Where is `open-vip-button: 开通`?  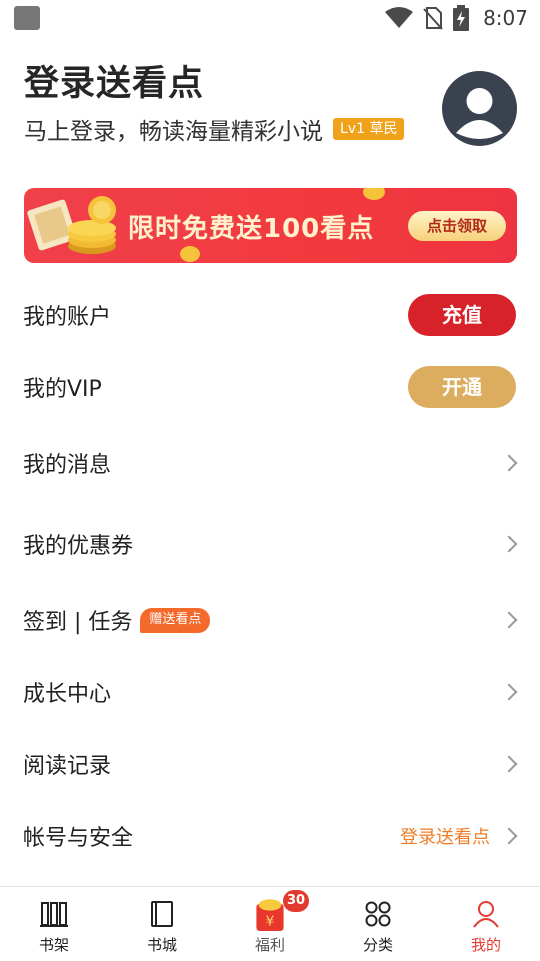 open-vip-button: 开通 is located at coordinates (462, 387).